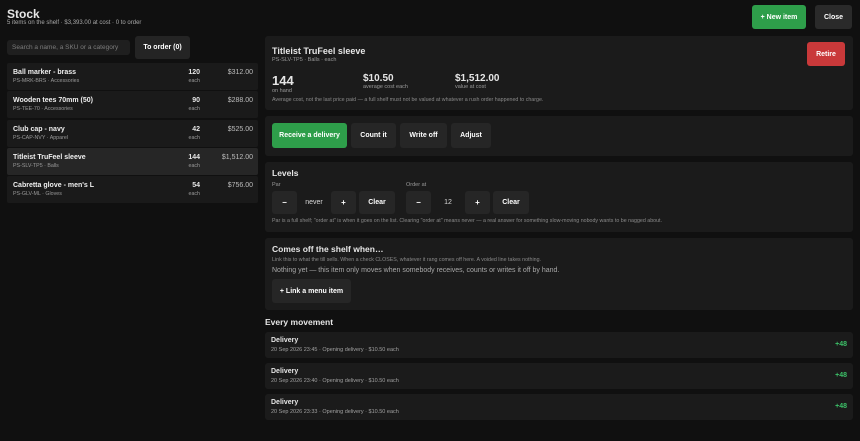 The width and height of the screenshot is (860, 441). What do you see at coordinates (299, 322) in the screenshot?
I see `movement-title: Every movement` at bounding box center [299, 322].